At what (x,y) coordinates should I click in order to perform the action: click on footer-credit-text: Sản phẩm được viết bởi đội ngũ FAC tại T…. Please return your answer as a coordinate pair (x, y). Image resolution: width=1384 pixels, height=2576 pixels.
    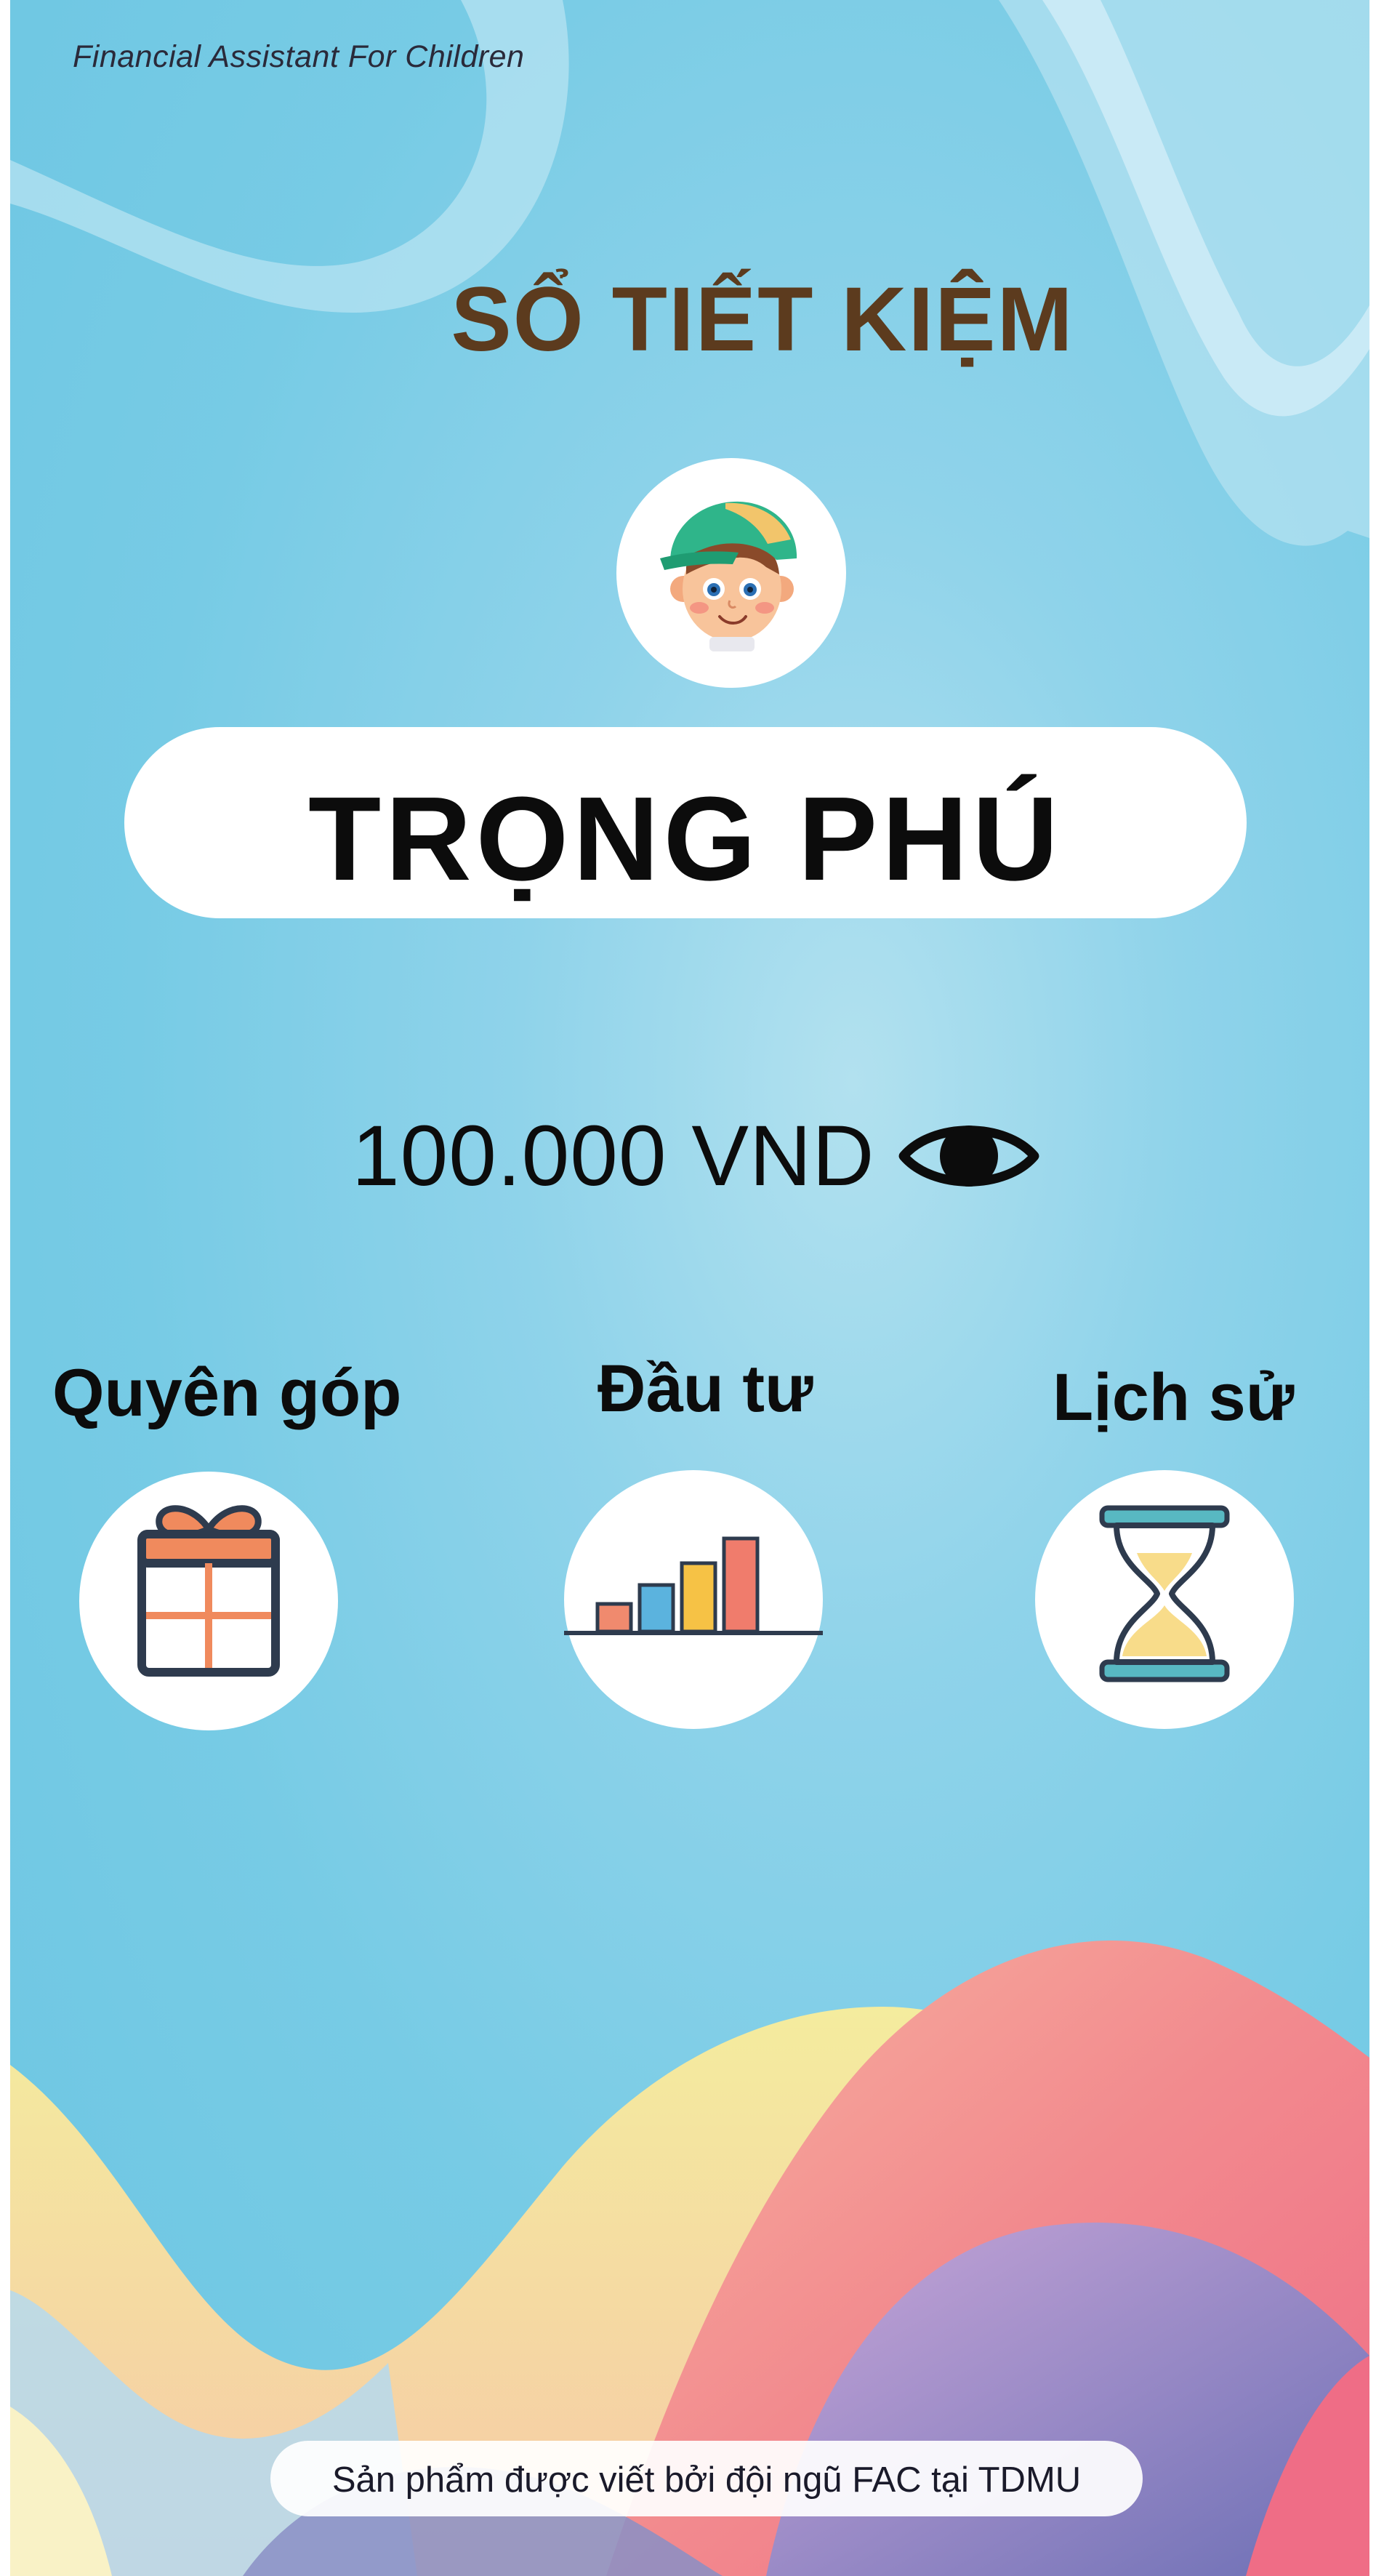
    Looking at the image, I should click on (706, 2480).